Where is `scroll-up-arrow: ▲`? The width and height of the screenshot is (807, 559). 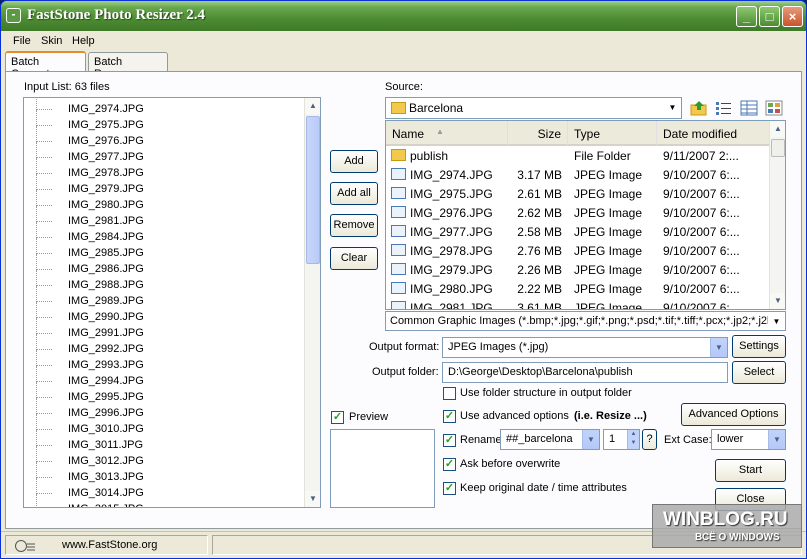 scroll-up-arrow: ▲ is located at coordinates (312, 106).